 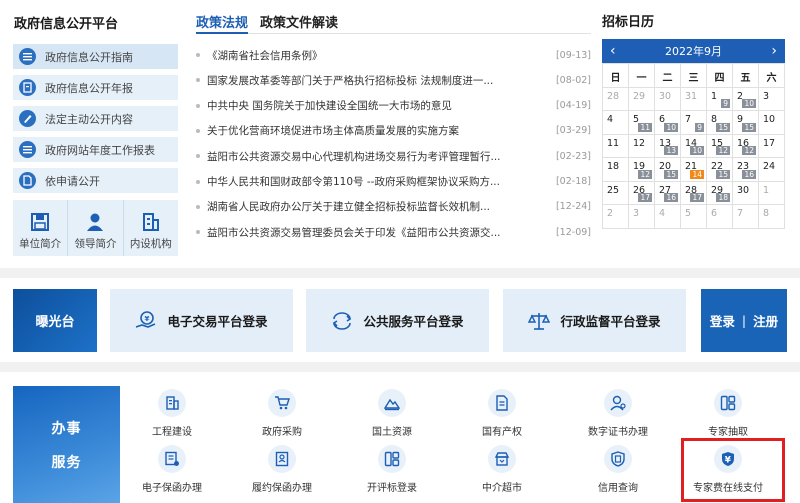 What do you see at coordinates (27, 118) in the screenshot?
I see `pen-icon` at bounding box center [27, 118].